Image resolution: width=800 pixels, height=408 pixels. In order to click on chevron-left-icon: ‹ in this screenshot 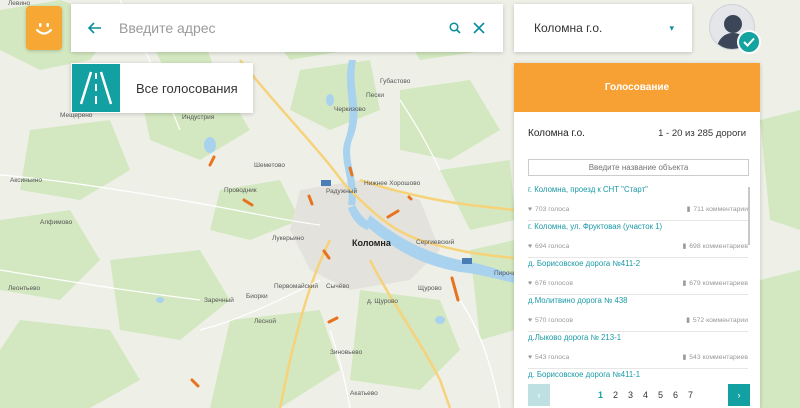, I will do `click(539, 395)`.